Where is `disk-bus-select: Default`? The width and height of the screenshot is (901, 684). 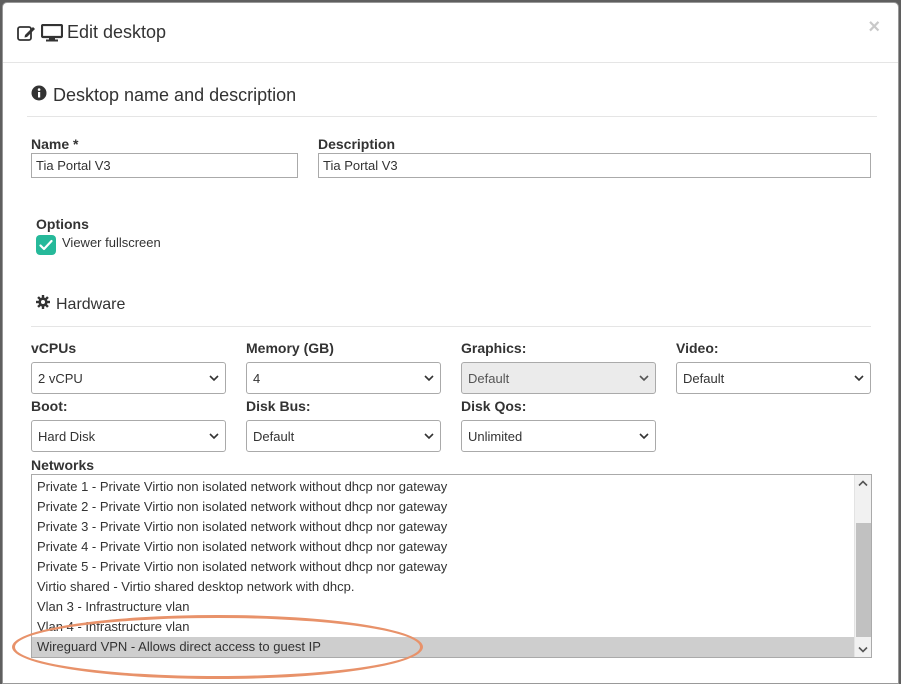 disk-bus-select: Default is located at coordinates (343, 436).